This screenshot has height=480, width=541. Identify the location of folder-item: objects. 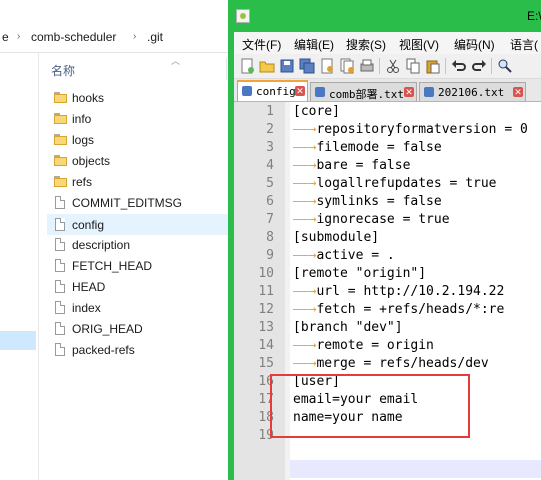
(137, 161).